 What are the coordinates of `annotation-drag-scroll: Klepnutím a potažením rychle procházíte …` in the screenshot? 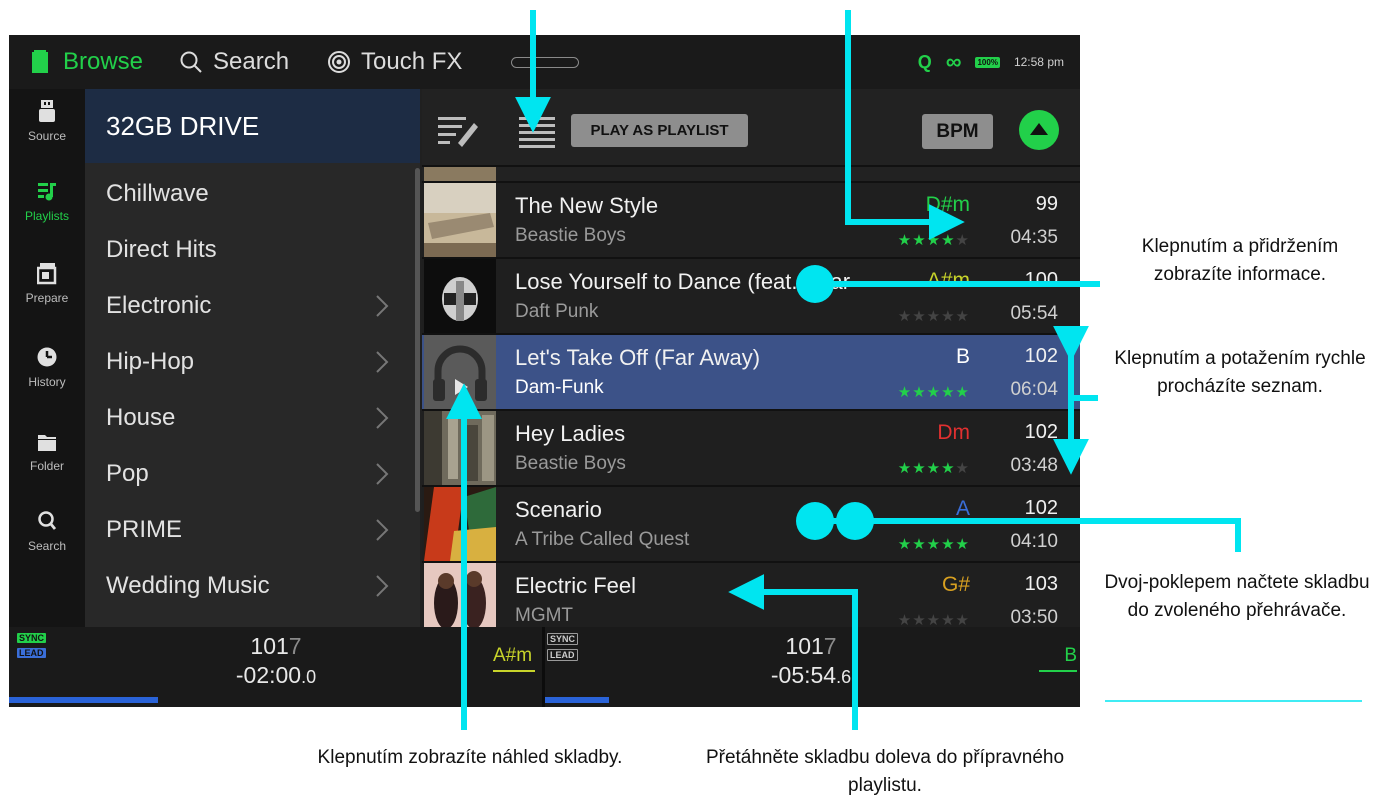 It's located at (1240, 372).